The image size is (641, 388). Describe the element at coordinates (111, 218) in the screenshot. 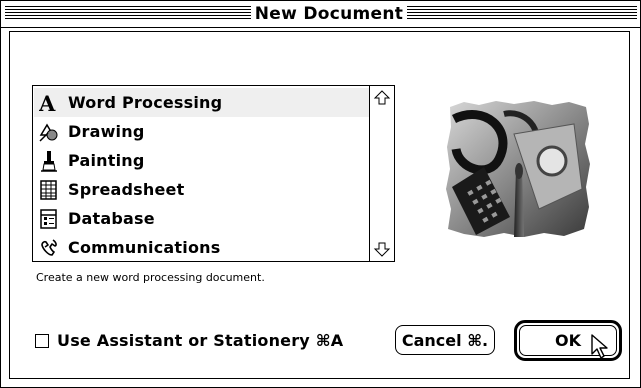

I see `list-item-label: Database` at that location.